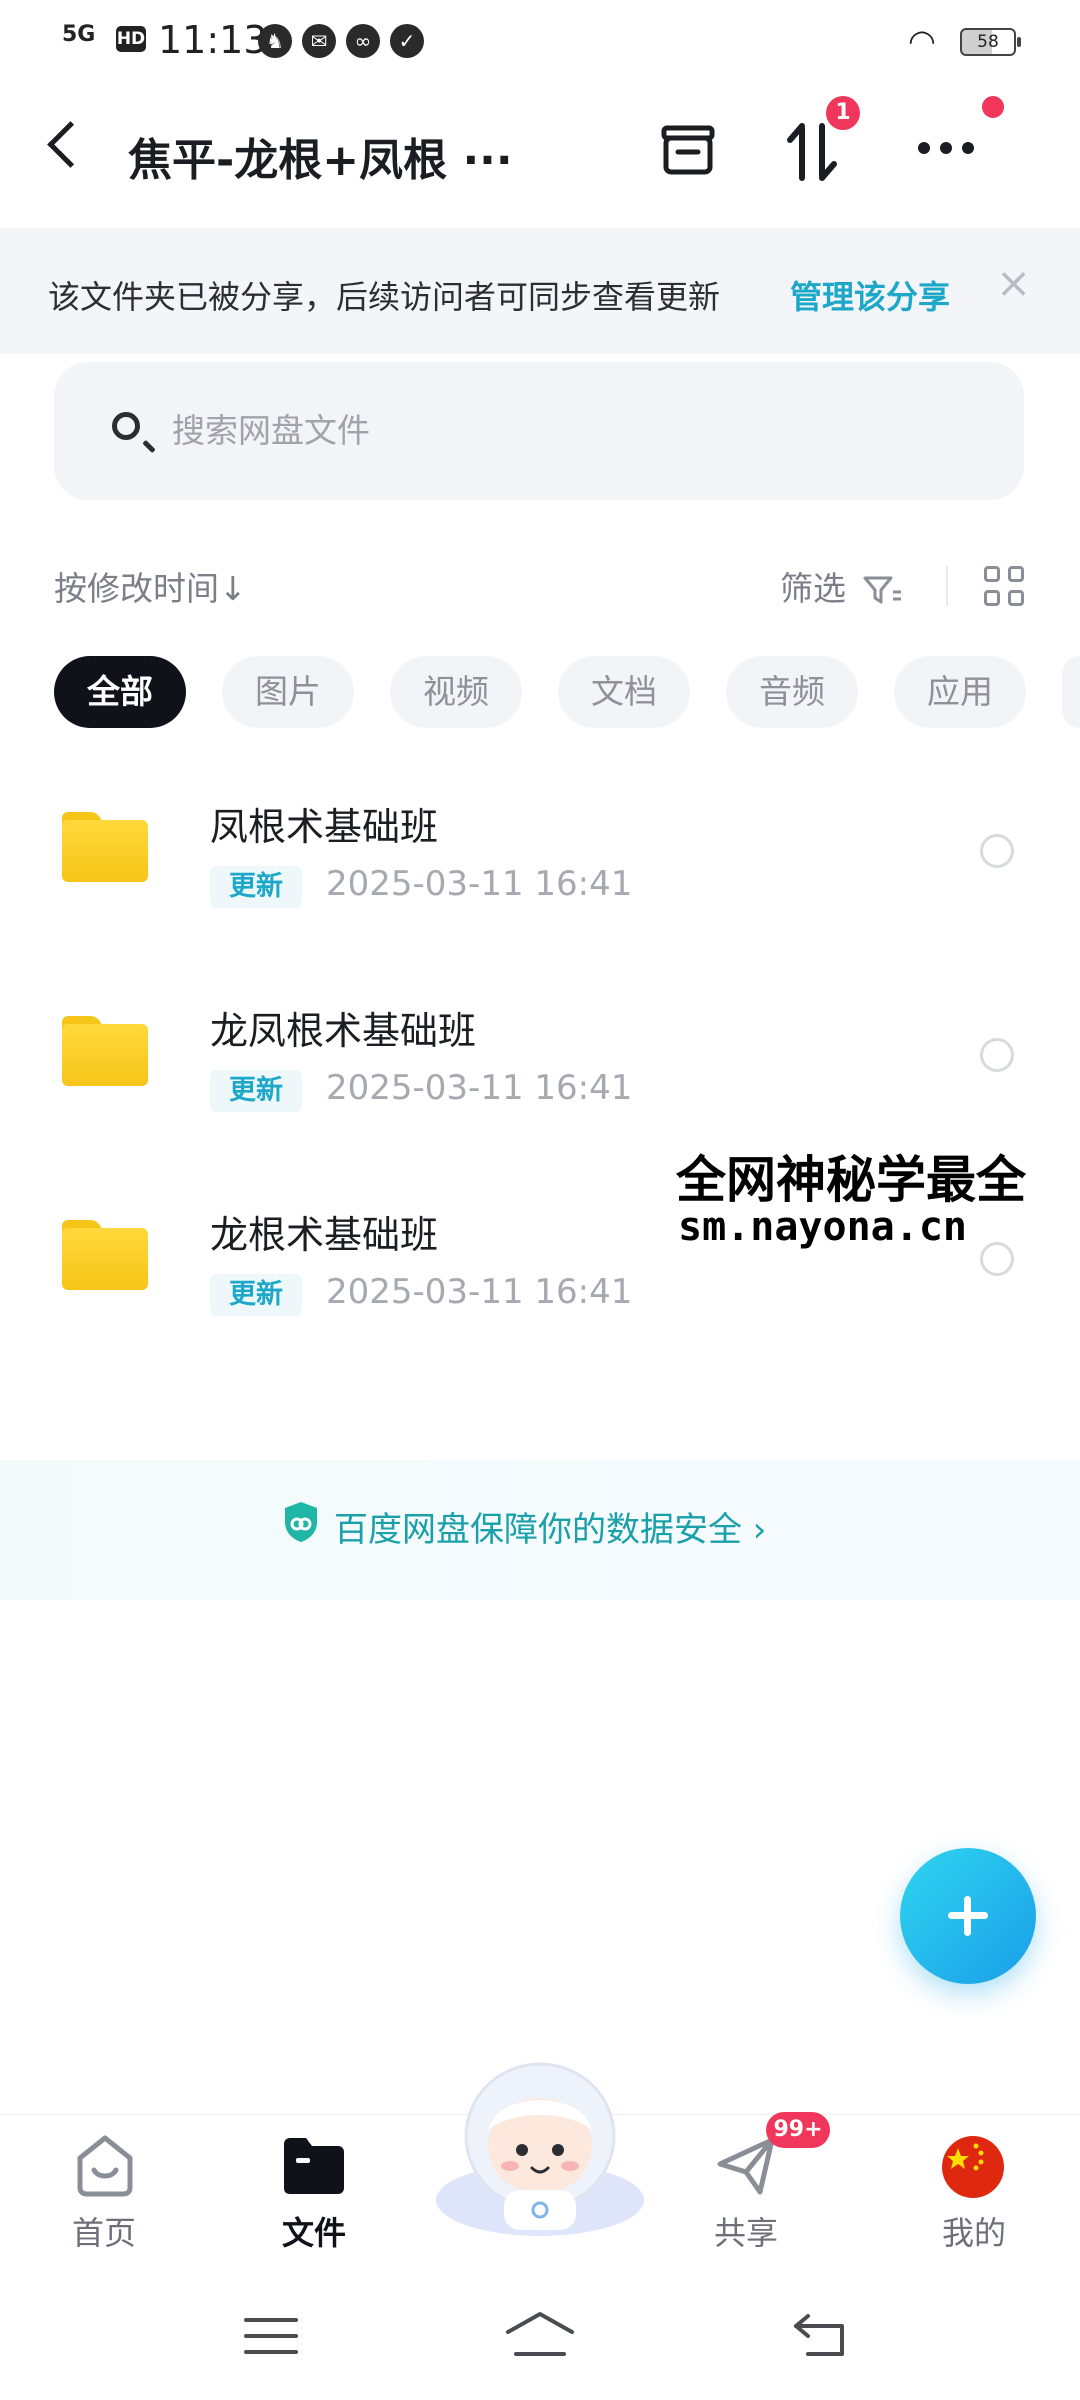  What do you see at coordinates (131, 39) in the screenshot?
I see `hd-icon: HD` at bounding box center [131, 39].